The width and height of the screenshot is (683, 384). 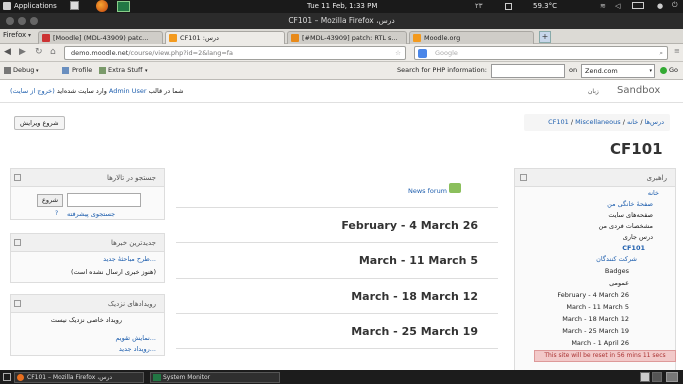 I want to click on week-section: March - 18 March 12, so click(x=337, y=295).